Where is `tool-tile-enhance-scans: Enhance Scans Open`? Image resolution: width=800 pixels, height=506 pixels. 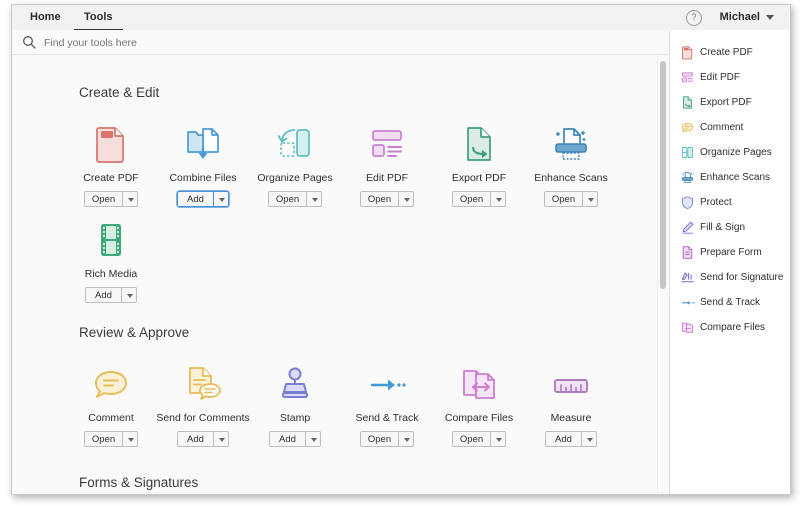
tool-tile-enhance-scans: Enhance Scans Open is located at coordinates (571, 162).